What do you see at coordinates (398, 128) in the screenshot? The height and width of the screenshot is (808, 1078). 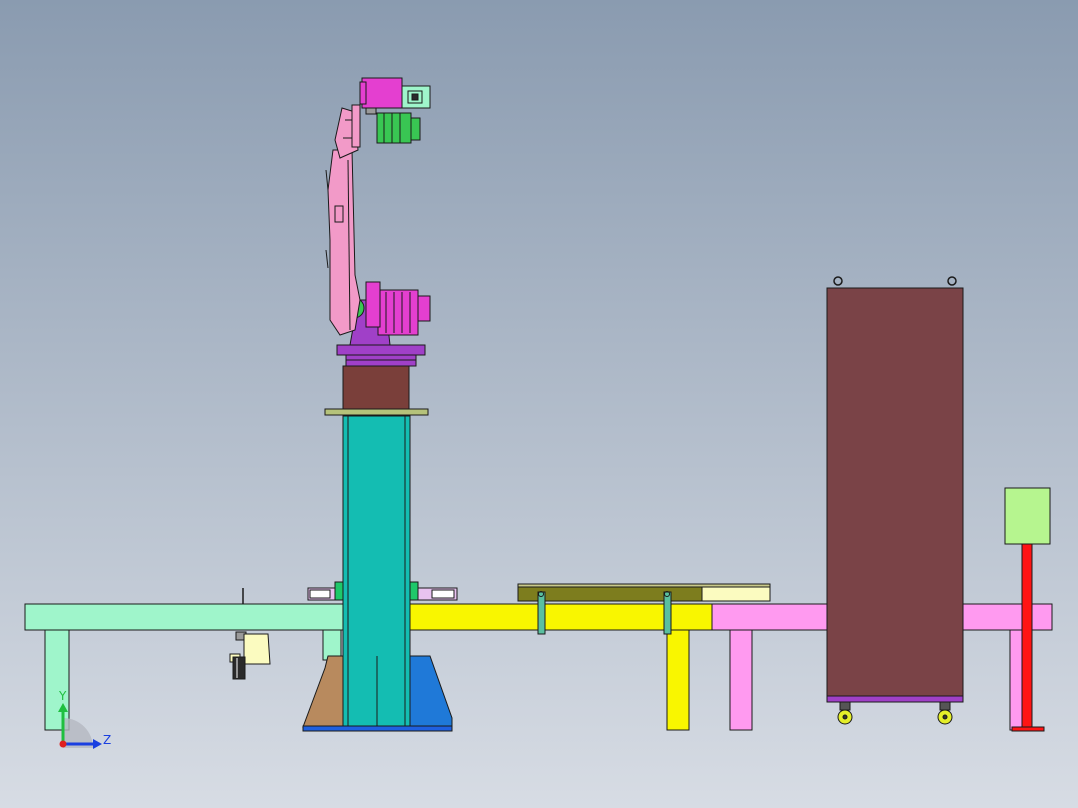 I see `robot-wrist-motor` at bounding box center [398, 128].